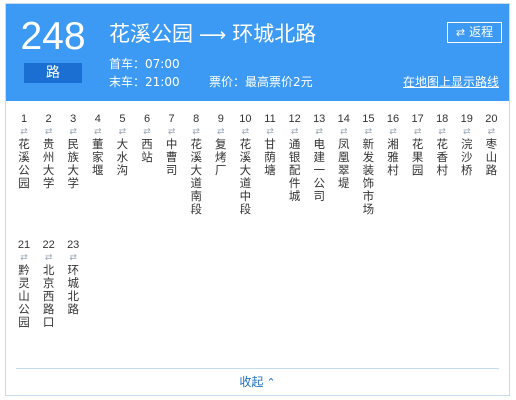 The width and height of the screenshot is (516, 400). Describe the element at coordinates (251, 382) in the screenshot. I see `collapse-label: 收起` at that location.